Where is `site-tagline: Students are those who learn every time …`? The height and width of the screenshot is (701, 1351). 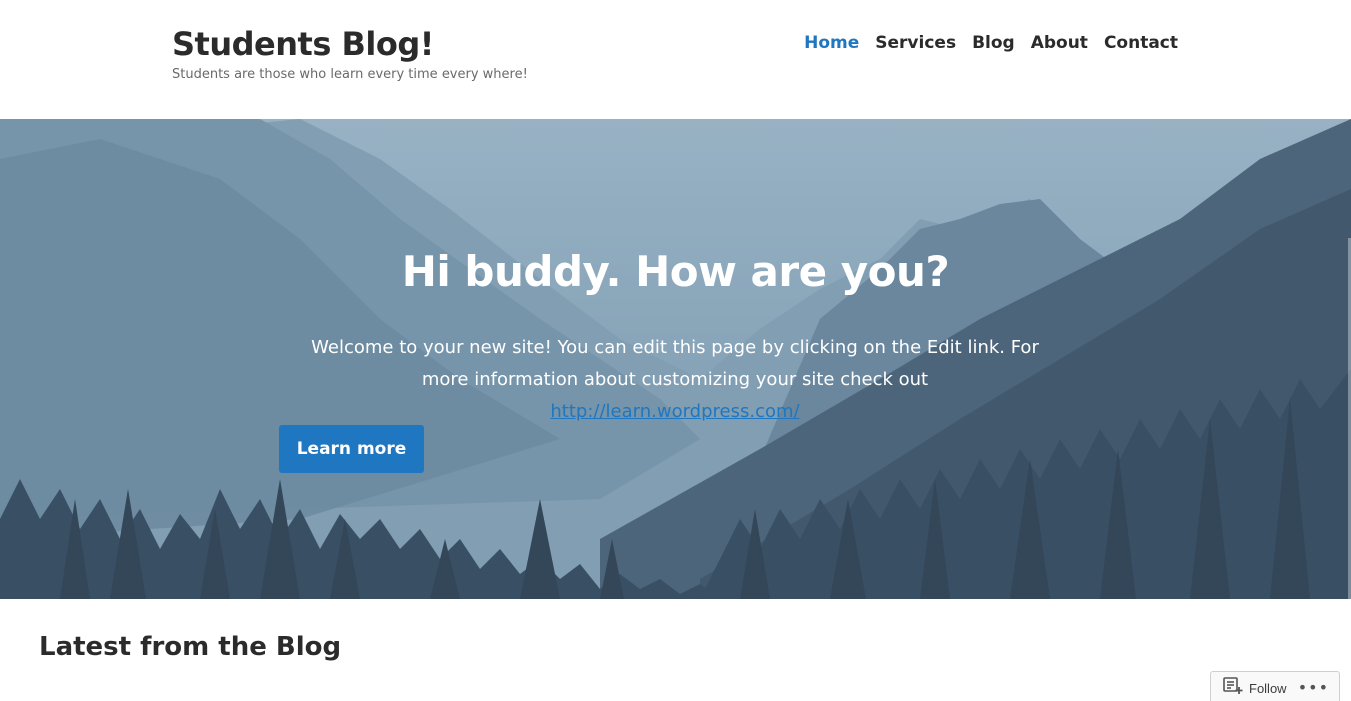
site-tagline: Students are those who learn every time … is located at coordinates (350, 74).